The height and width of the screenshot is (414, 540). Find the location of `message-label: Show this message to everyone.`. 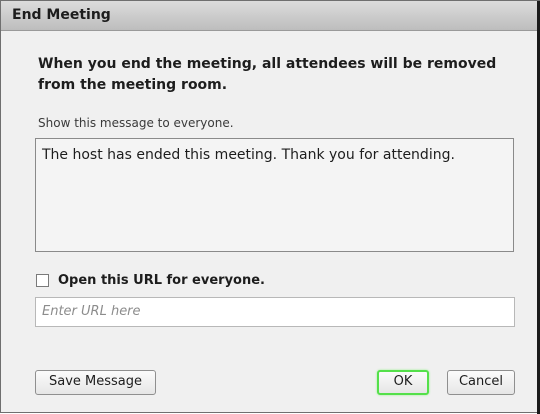

message-label: Show this message to everyone. is located at coordinates (136, 123).